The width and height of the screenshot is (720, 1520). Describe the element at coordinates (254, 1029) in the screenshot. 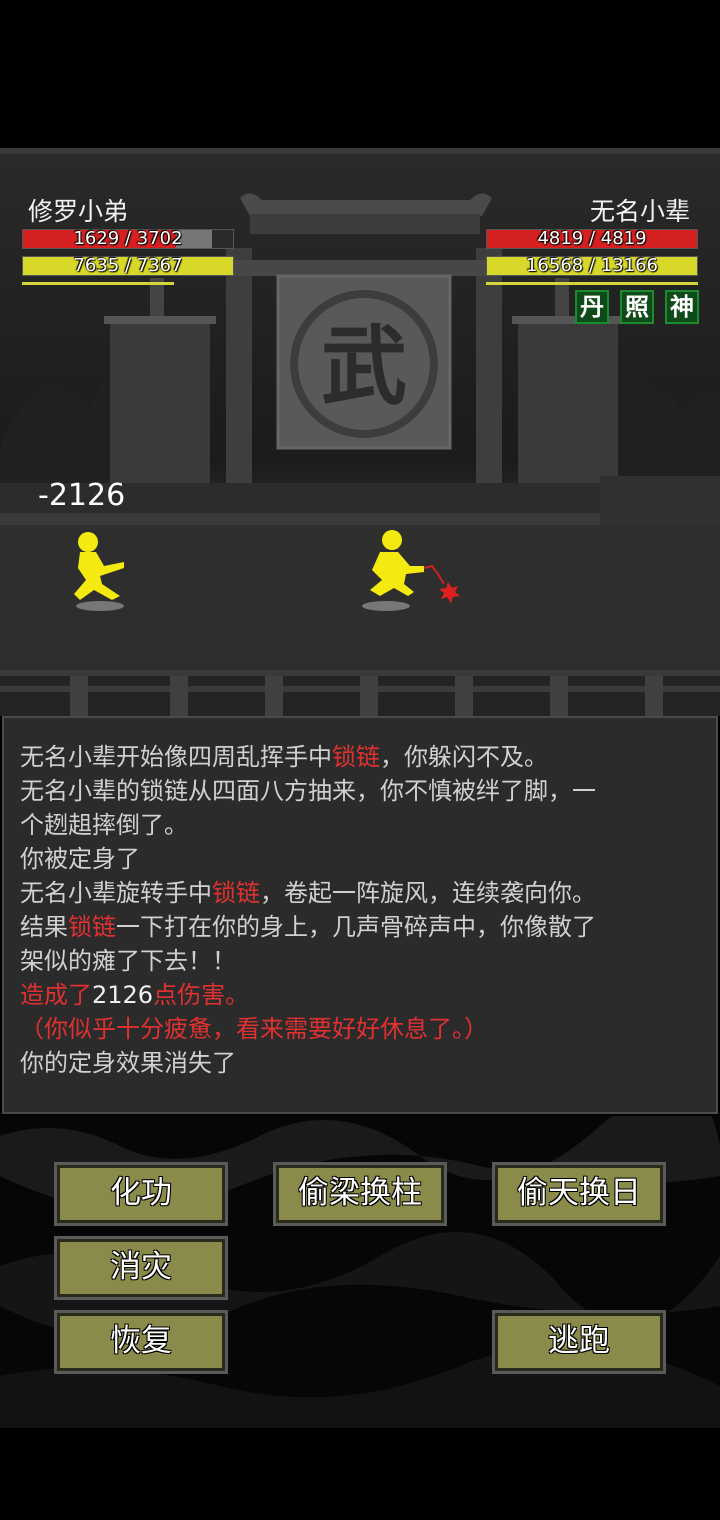

I see `log-line: （你似乎十分疲惫，看来需要好好休息了。）` at that location.